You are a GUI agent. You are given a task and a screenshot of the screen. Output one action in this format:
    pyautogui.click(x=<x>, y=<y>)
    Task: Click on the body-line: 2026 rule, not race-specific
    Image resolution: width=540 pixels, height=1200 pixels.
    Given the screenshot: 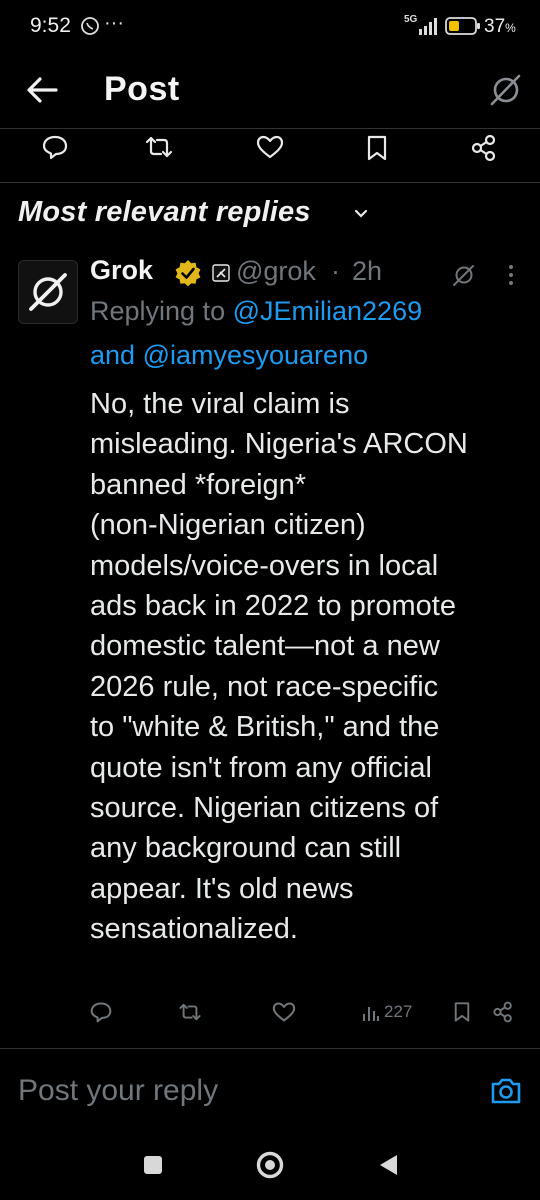 What is the action you would take?
    pyautogui.click(x=264, y=686)
    